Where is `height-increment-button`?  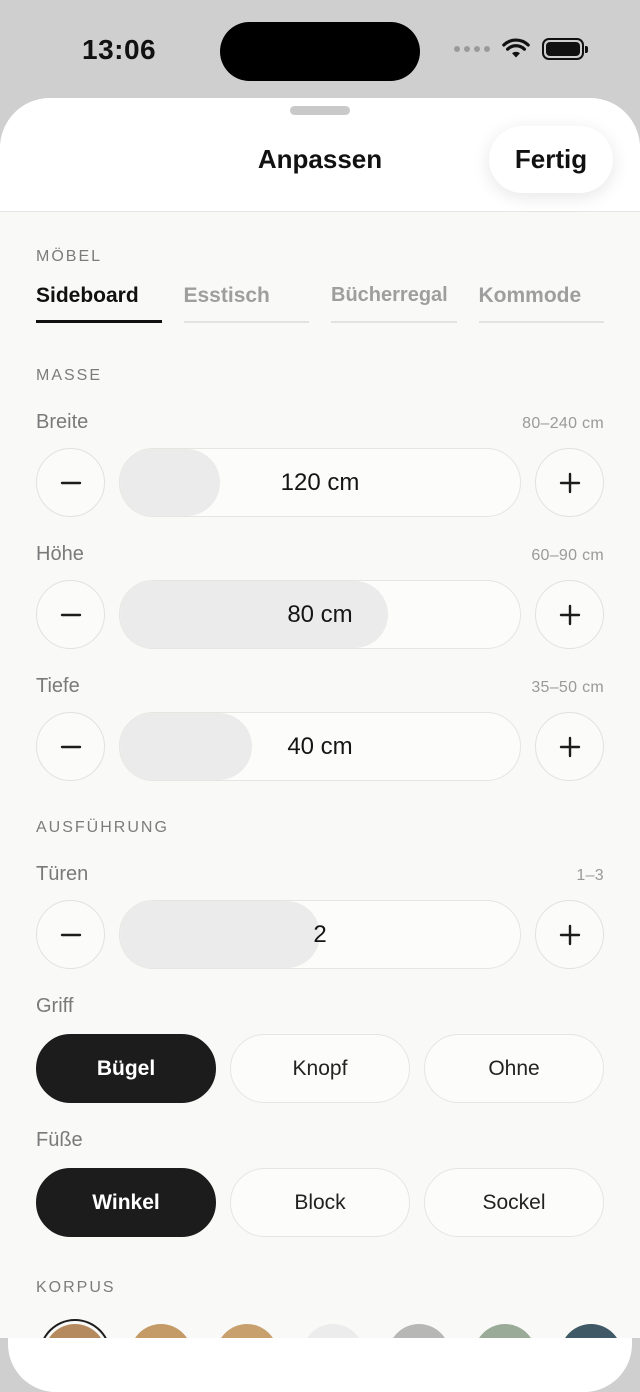
height-increment-button is located at coordinates (569, 614).